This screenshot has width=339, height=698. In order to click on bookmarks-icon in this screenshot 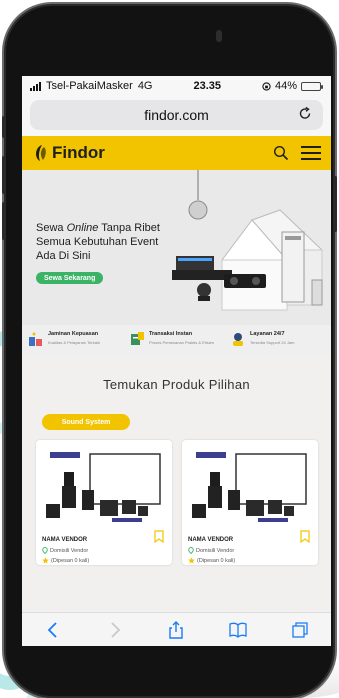, I will do `click(238, 630)`.